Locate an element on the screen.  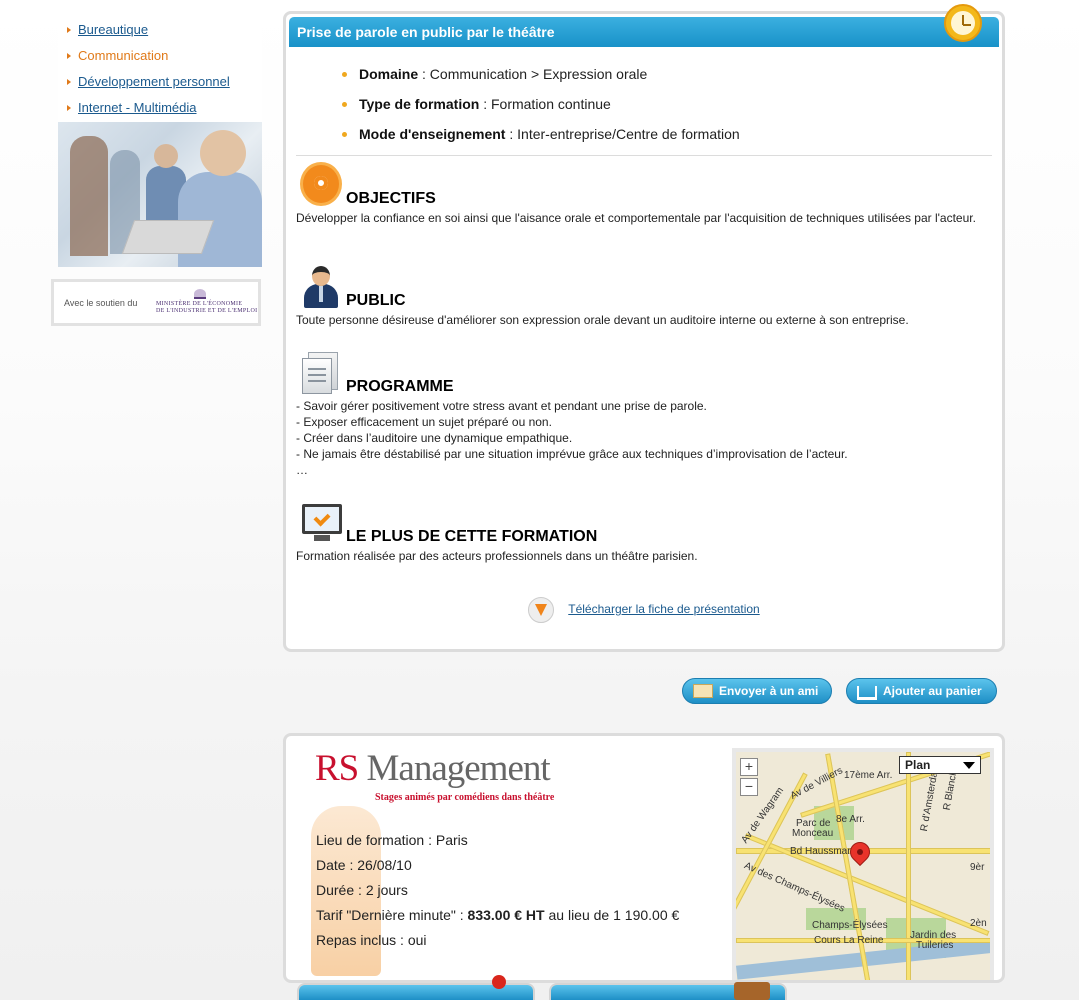
map-zoom-in-button: + is located at coordinates (749, 767).